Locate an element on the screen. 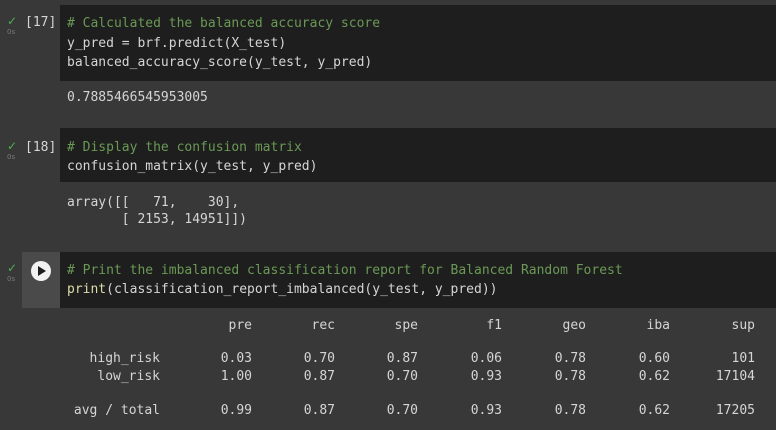 Image resolution: width=776 pixels, height=430 pixels. report-total-label: avg / total is located at coordinates (116, 410).